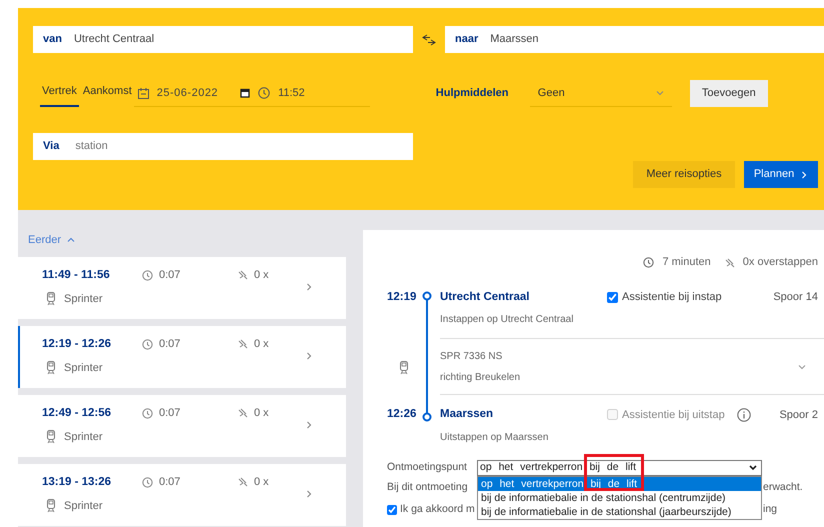  What do you see at coordinates (684, 174) in the screenshot?
I see `options-button: Meer reisopties` at bounding box center [684, 174].